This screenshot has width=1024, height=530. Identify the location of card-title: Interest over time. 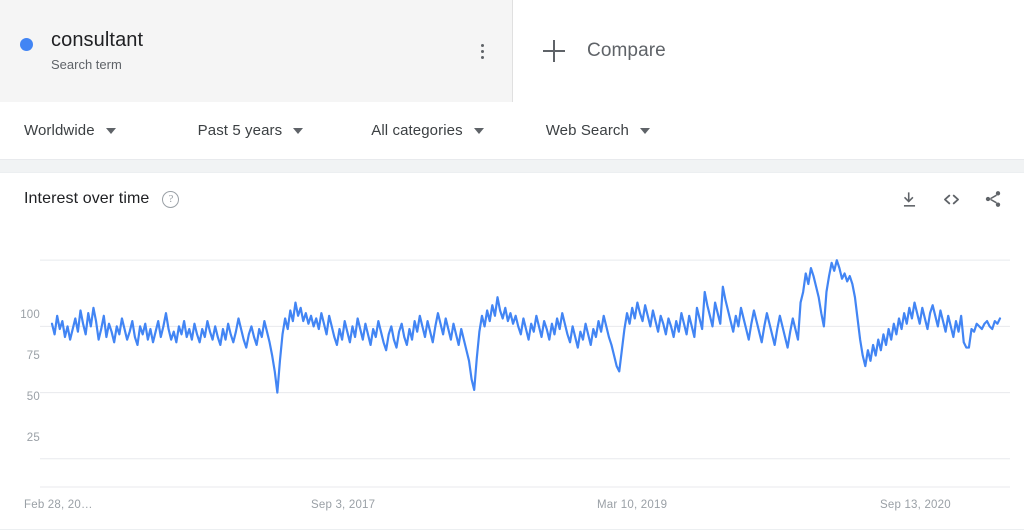
(87, 198).